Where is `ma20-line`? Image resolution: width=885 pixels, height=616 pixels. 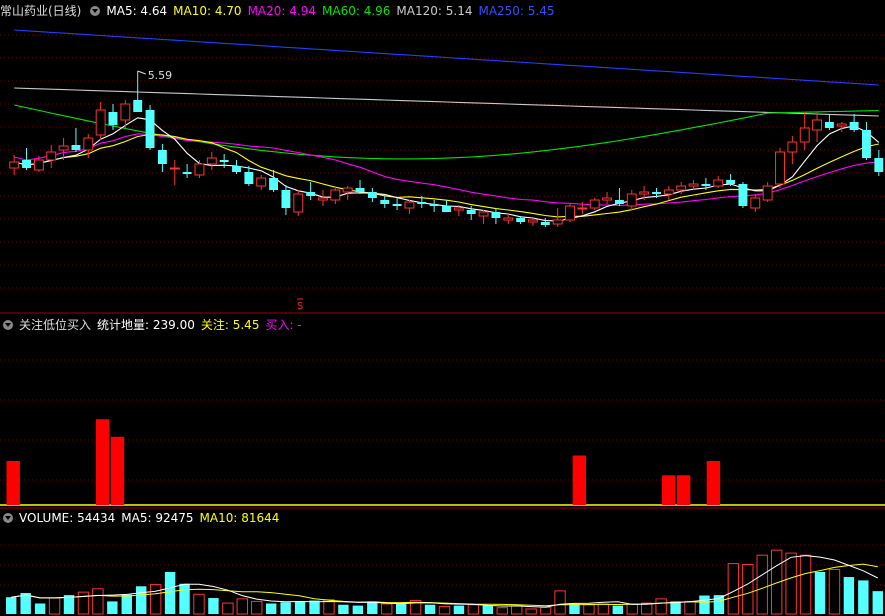 ma20-line is located at coordinates (446, 169).